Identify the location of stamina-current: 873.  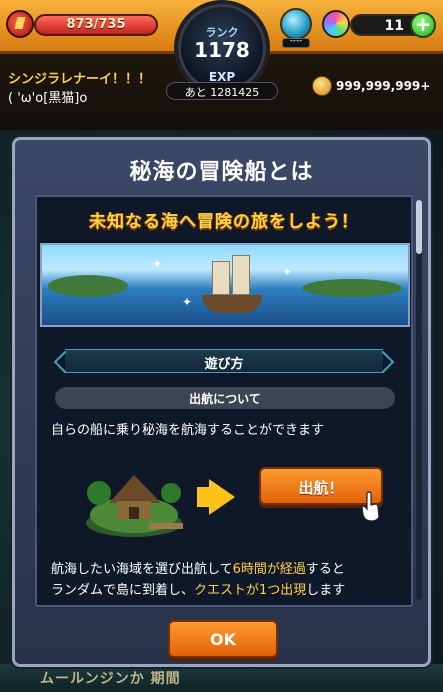
(80, 24).